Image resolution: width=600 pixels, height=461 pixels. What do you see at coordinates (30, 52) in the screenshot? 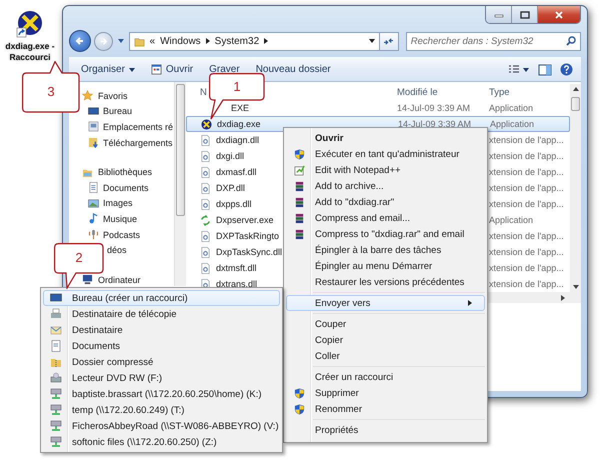
I see `shortcut-label: dxdiag.exe - Raccourci` at bounding box center [30, 52].